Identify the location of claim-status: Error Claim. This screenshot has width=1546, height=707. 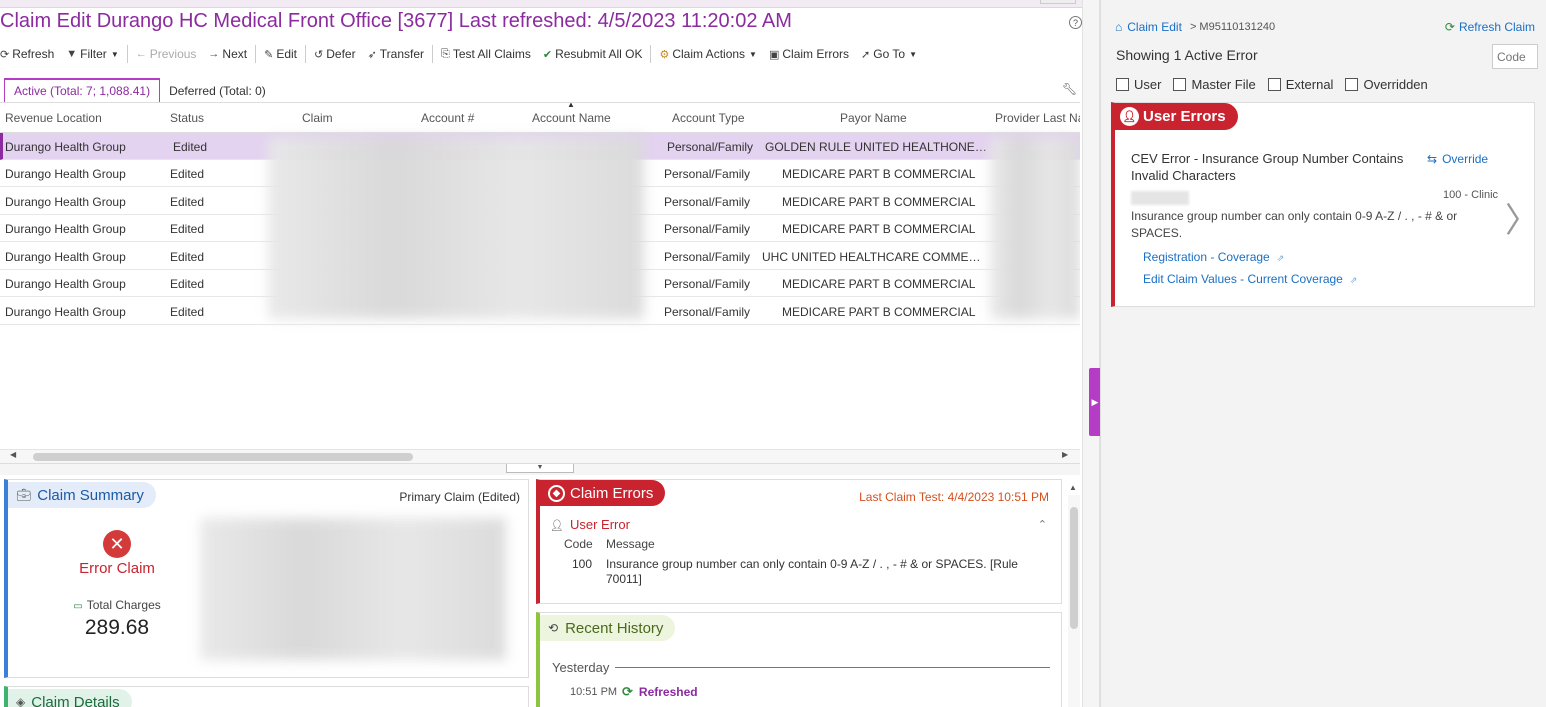
(117, 568).